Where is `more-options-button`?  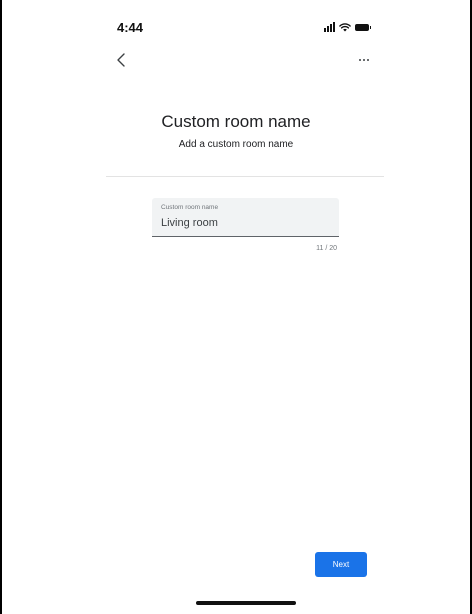
more-options-button is located at coordinates (364, 59).